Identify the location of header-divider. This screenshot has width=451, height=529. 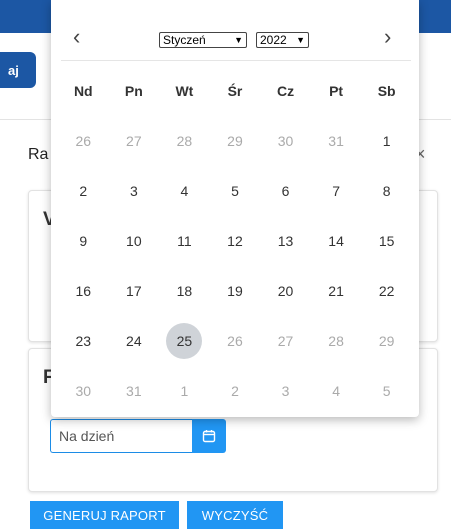
(236, 60).